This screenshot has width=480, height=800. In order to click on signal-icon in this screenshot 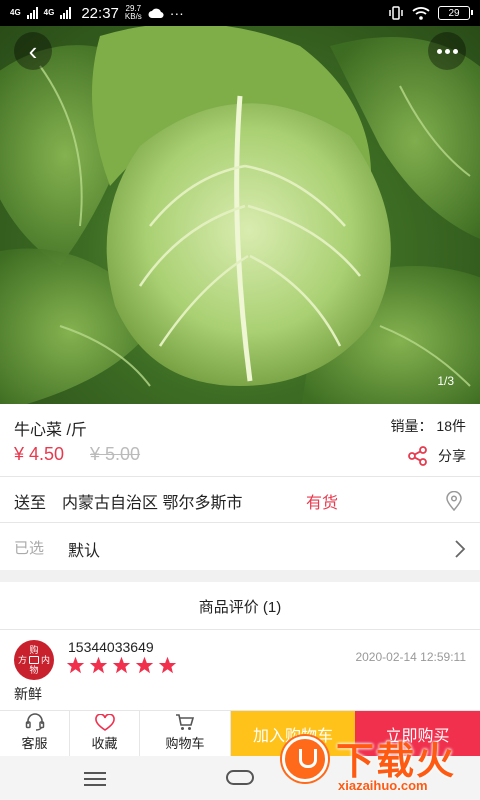, I will do `click(32, 13)`.